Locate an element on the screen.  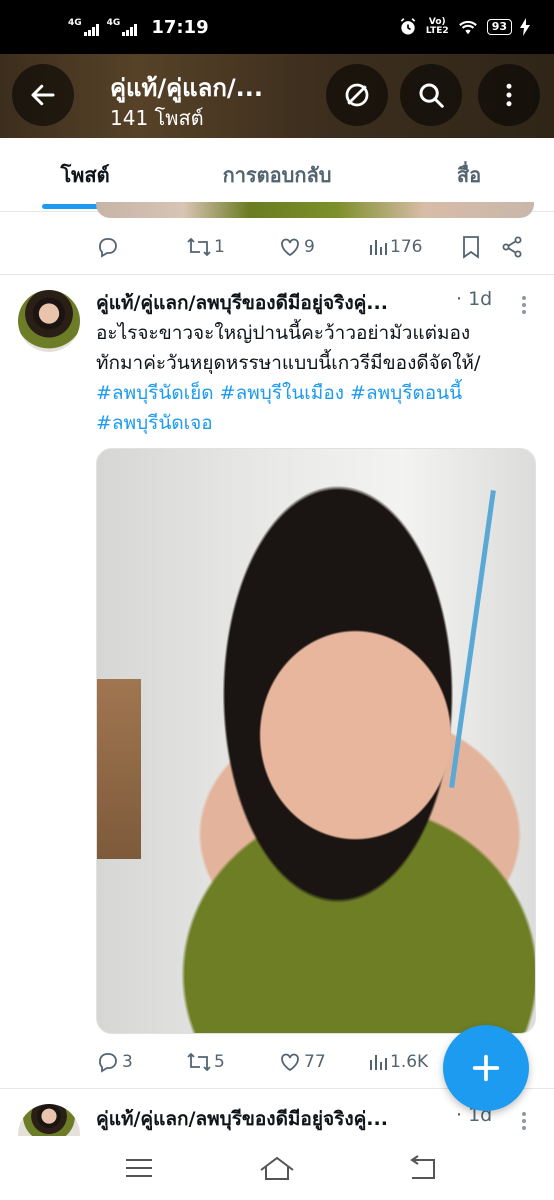
signal-2: 4G is located at coordinates (122, 26).